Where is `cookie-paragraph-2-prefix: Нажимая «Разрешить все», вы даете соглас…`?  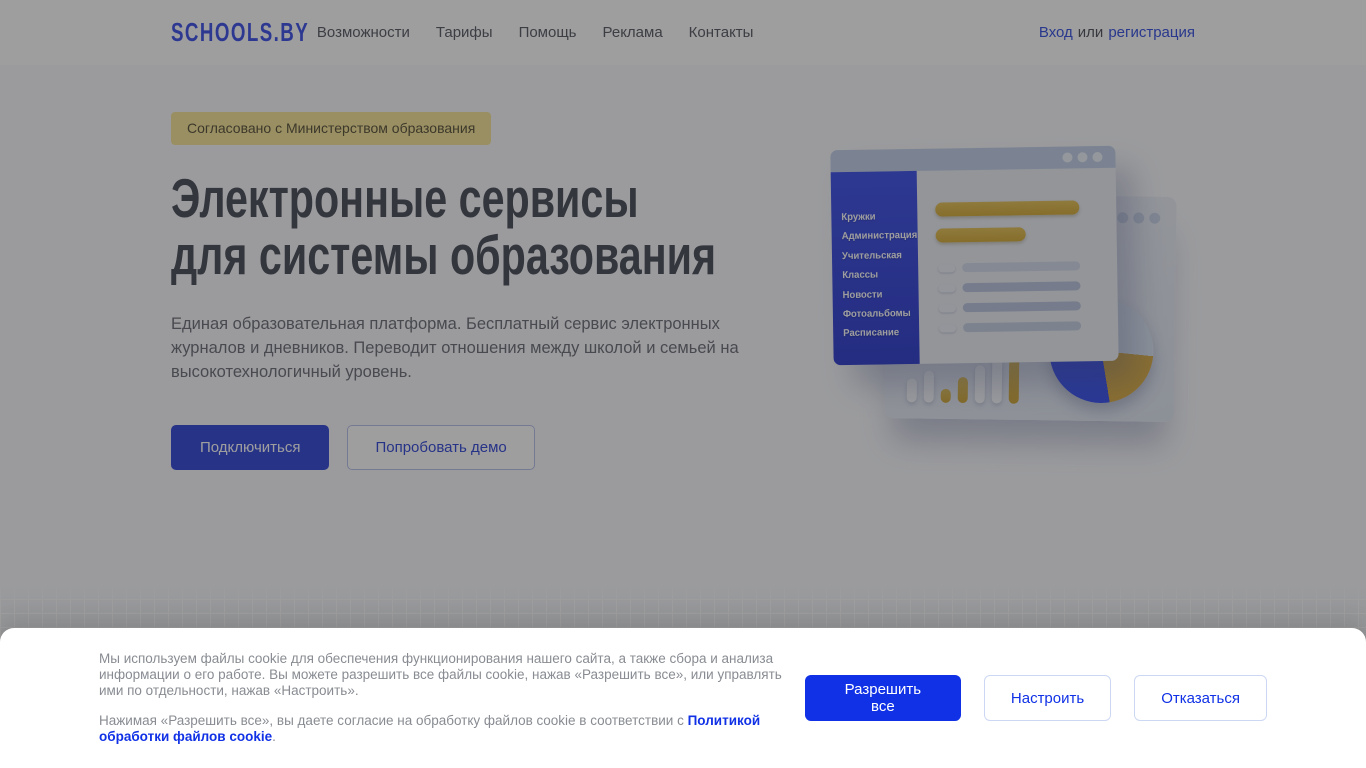
cookie-paragraph-2-prefix: Нажимая «Разрешить все», вы даете соглас… is located at coordinates (393, 720).